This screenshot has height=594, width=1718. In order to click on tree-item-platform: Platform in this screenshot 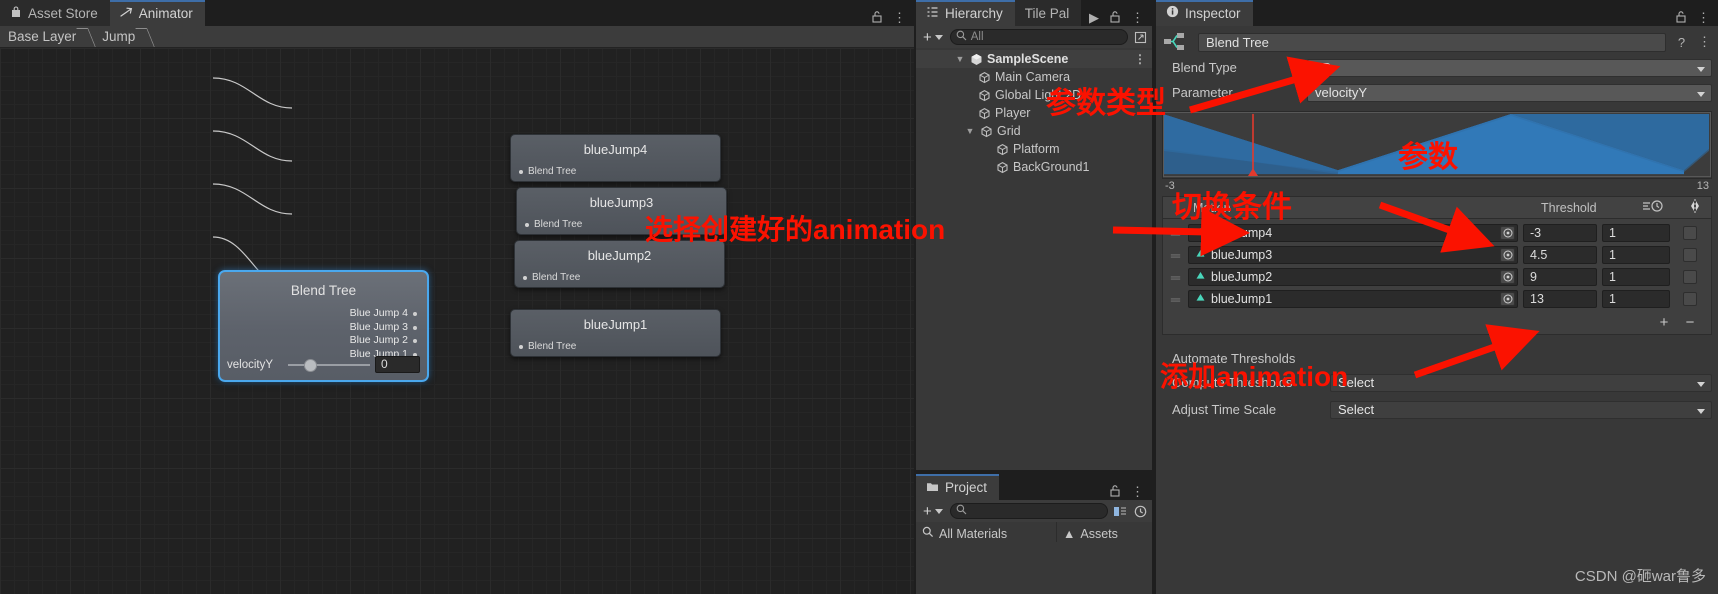, I will do `click(1034, 149)`.